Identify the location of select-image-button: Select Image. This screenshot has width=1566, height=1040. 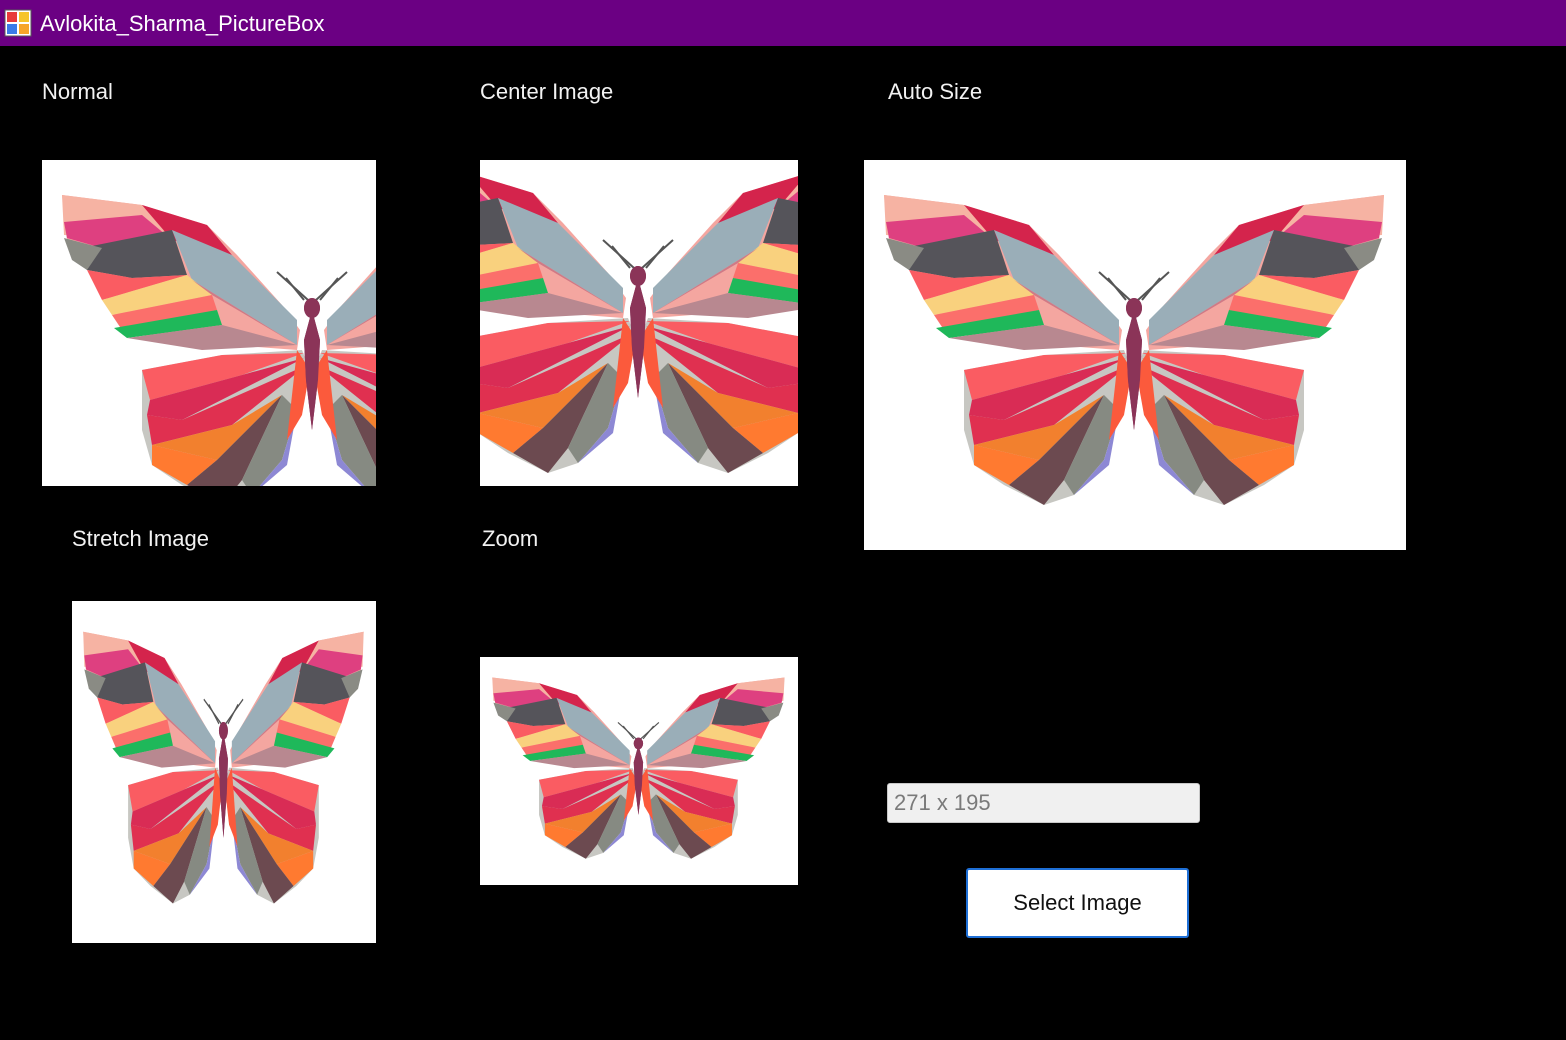
(1077, 903).